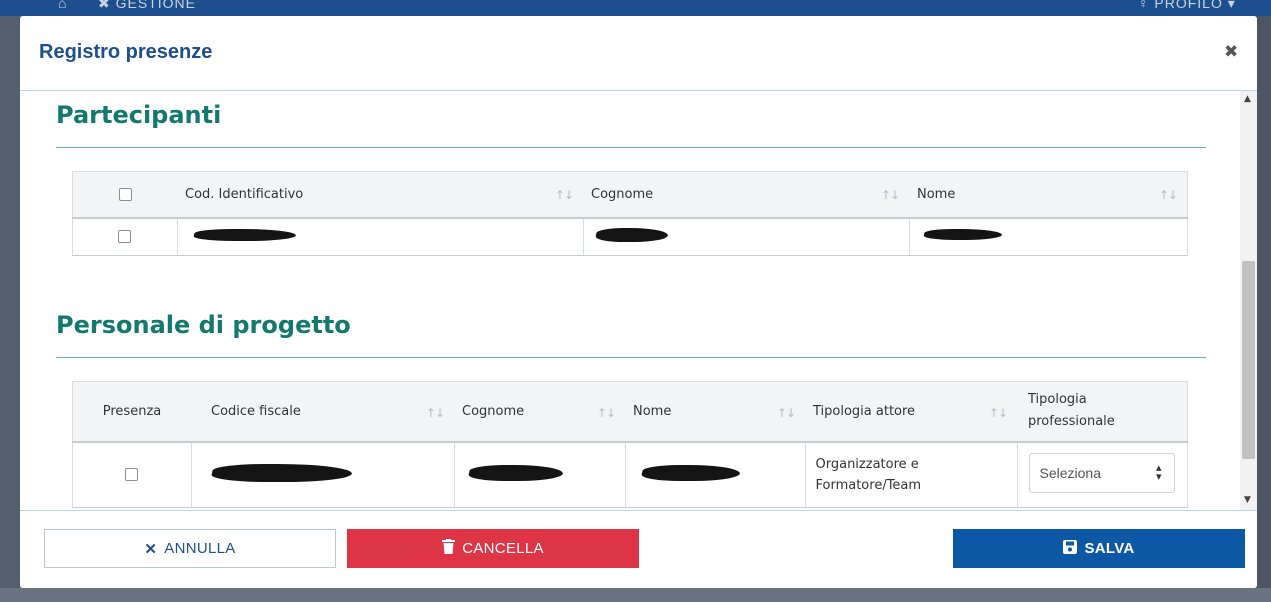 The width and height of the screenshot is (1271, 602). What do you see at coordinates (503, 548) in the screenshot?
I see `cancella-label: CANCELLA` at bounding box center [503, 548].